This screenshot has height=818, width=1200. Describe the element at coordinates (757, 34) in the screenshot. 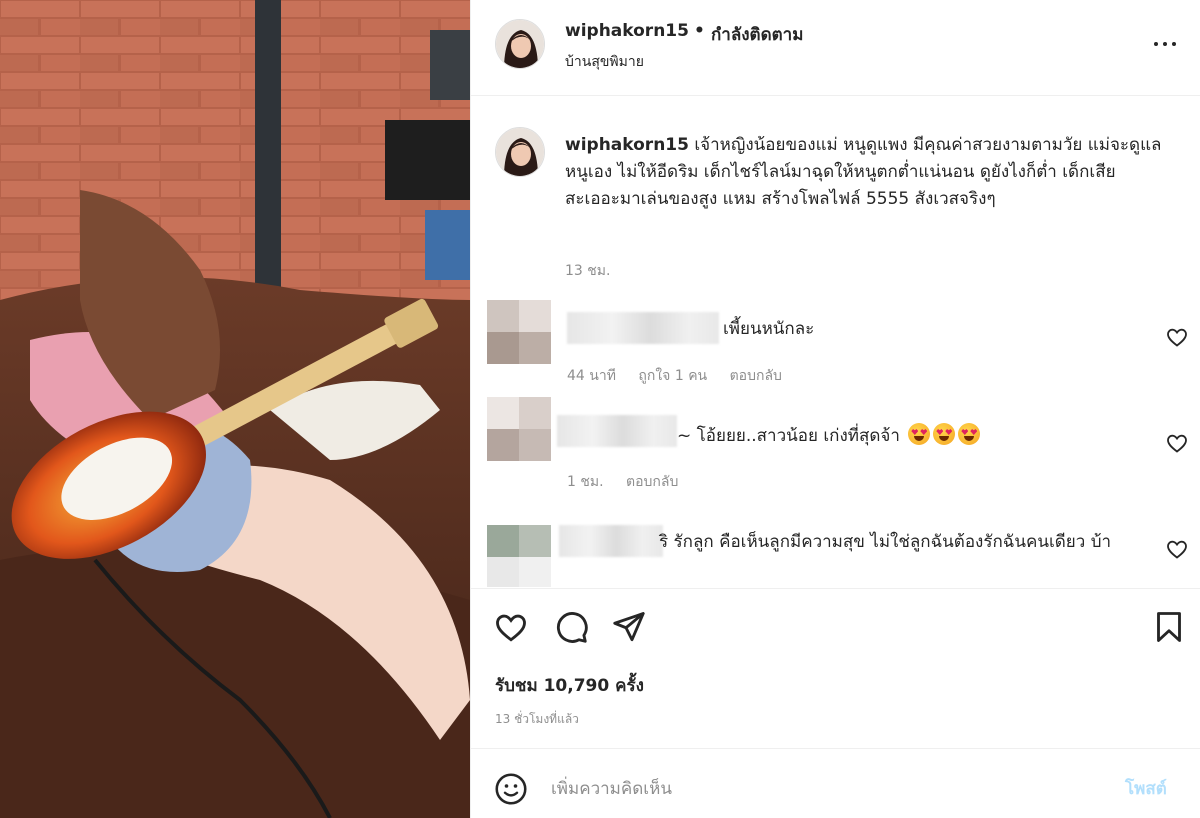

I see `following-button: กำลังติดตาม` at that location.